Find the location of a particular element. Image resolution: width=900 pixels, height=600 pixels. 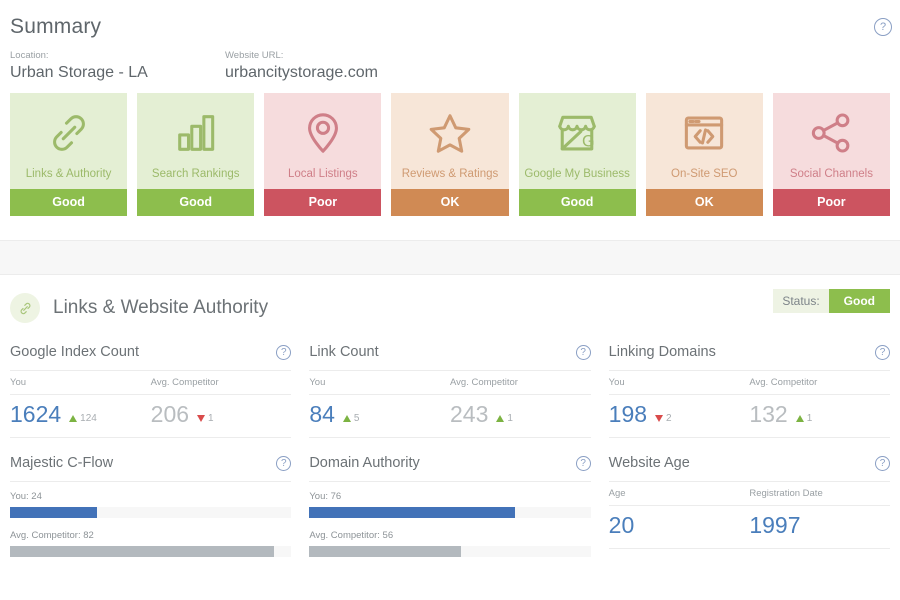

you-value: 198 is located at coordinates (628, 414).